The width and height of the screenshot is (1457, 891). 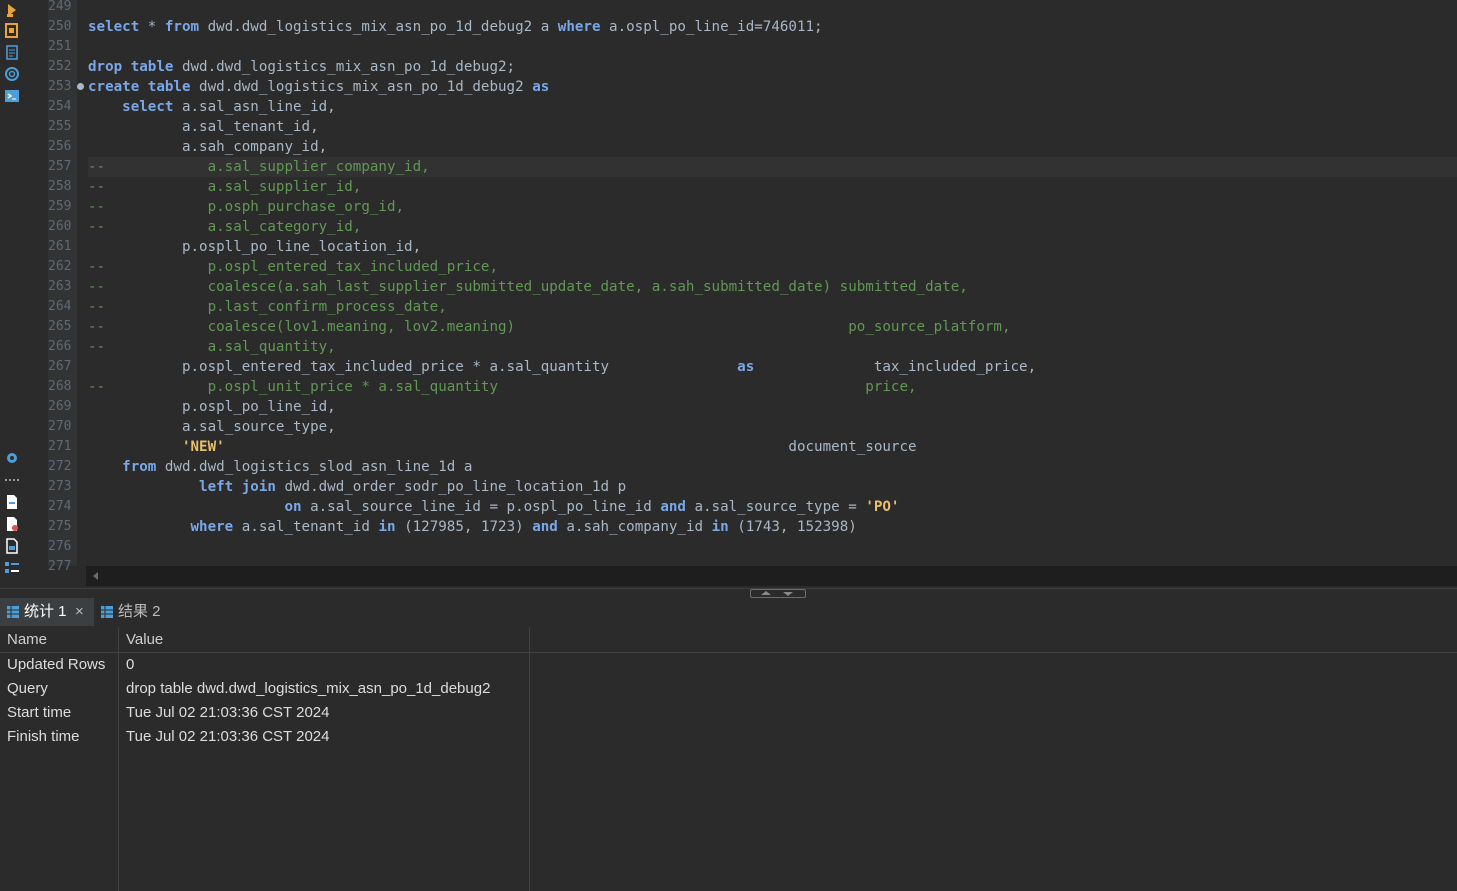 What do you see at coordinates (203, 447) in the screenshot?
I see `sql-string: 'NEW'` at bounding box center [203, 447].